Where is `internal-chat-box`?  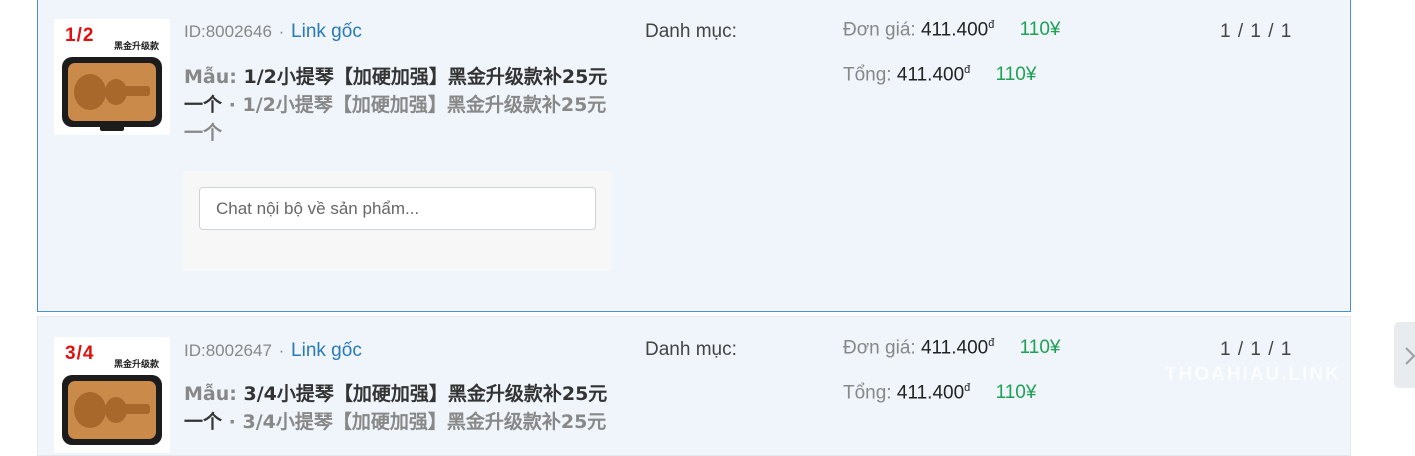
internal-chat-box is located at coordinates (397, 221).